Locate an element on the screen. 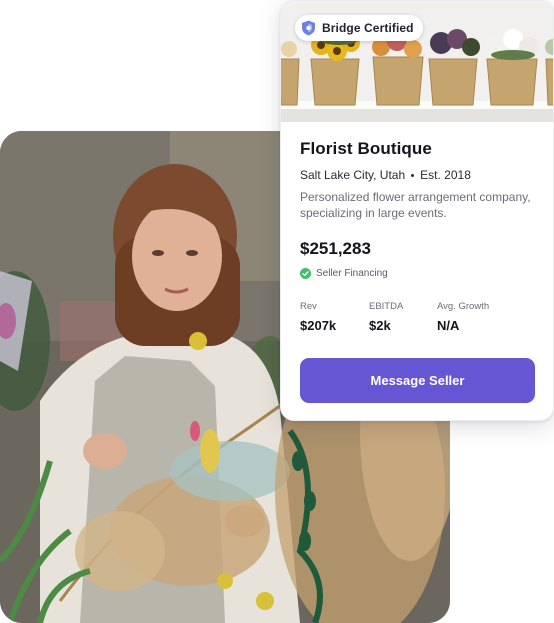 Image resolution: width=554 pixels, height=623 pixels. stat-value: N/A is located at coordinates (448, 325).